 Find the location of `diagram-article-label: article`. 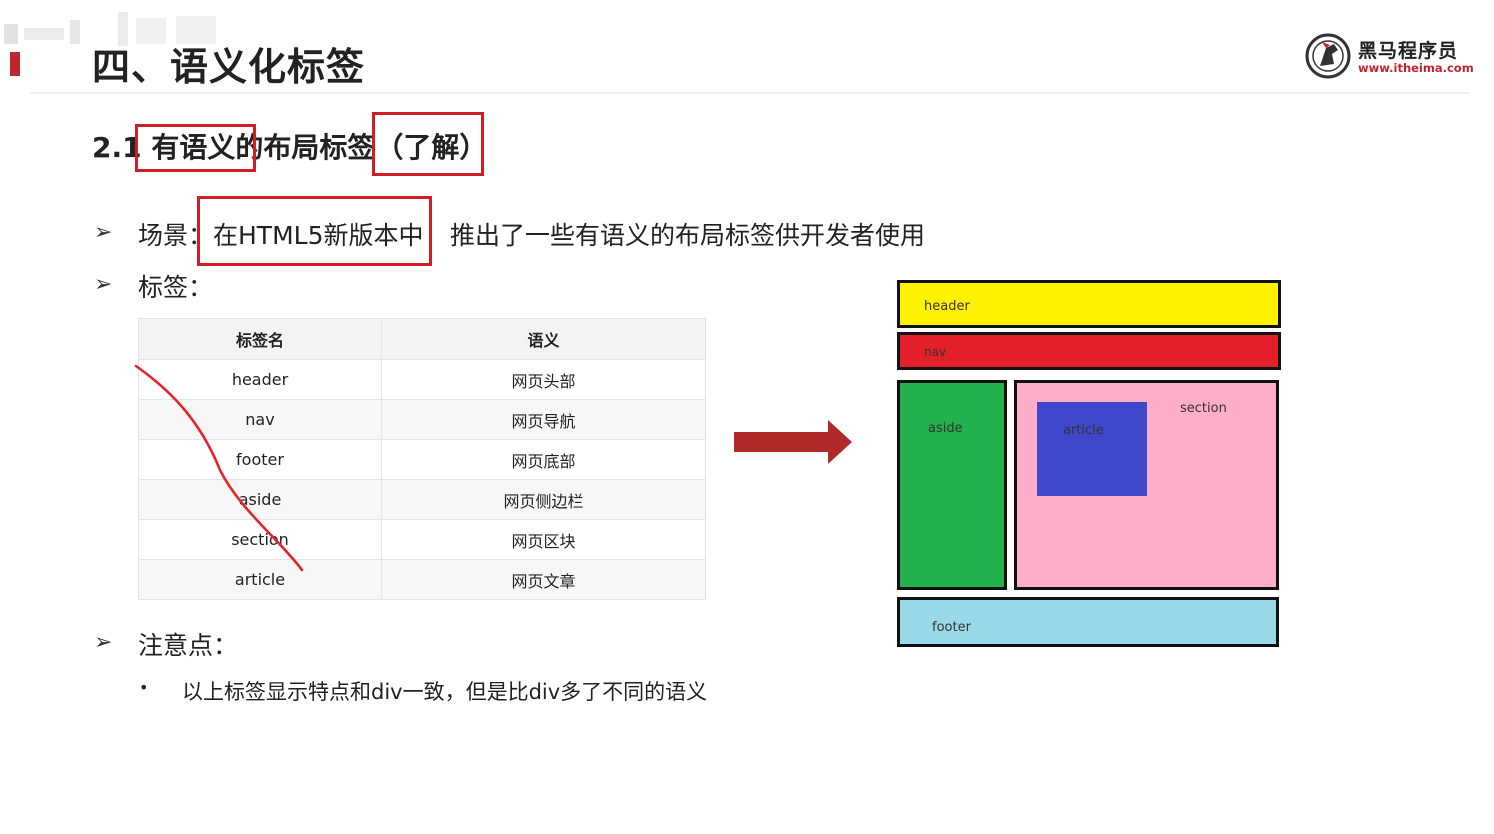

diagram-article-label: article is located at coordinates (1083, 430).